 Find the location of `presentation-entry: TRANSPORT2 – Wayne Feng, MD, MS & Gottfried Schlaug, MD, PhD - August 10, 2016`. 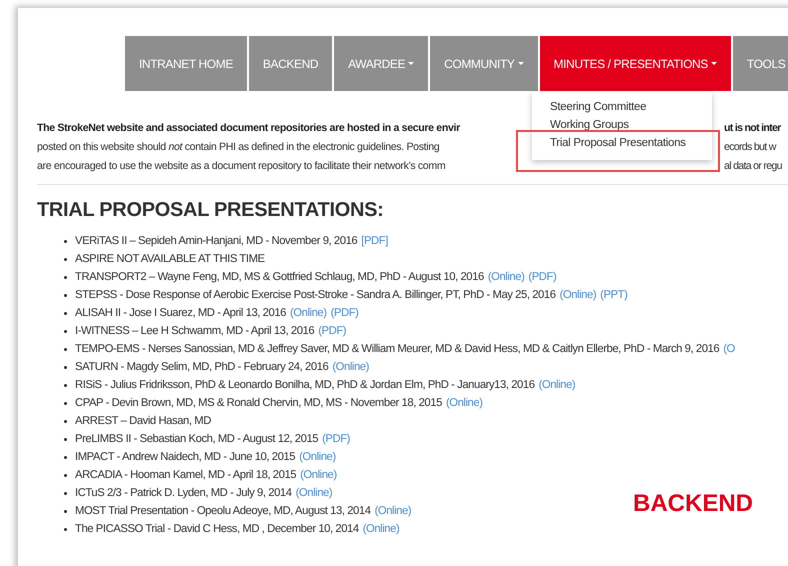

presentation-entry: TRANSPORT2 – Wayne Feng, MD, MS & Gottfried Schlaug, MD, PhD - August 10, 2016 is located at coordinates (279, 277).